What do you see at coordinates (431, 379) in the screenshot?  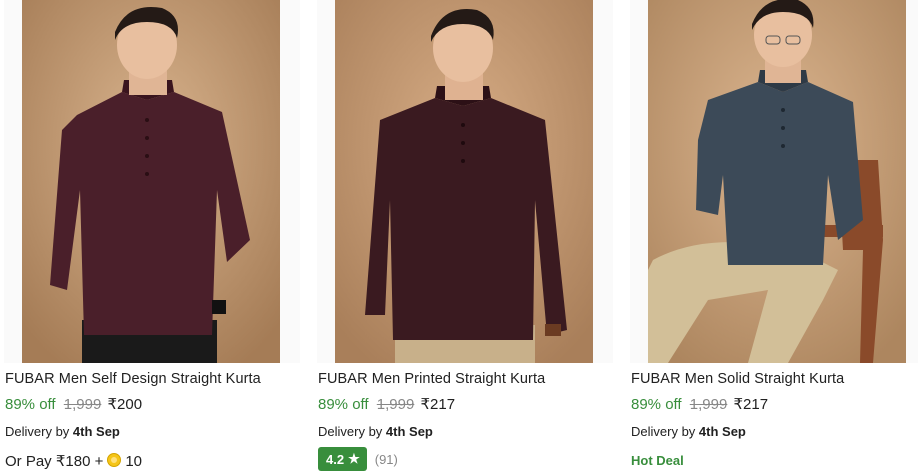 I see `product-title: FUBAR Men Printed Straight Kurta` at bounding box center [431, 379].